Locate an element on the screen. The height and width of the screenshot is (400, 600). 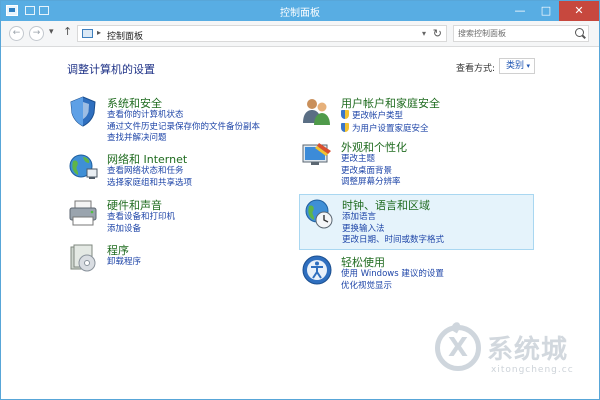
watermark-logo: X 系统城 xitongcheng.cc is located at coordinates (513, 357).